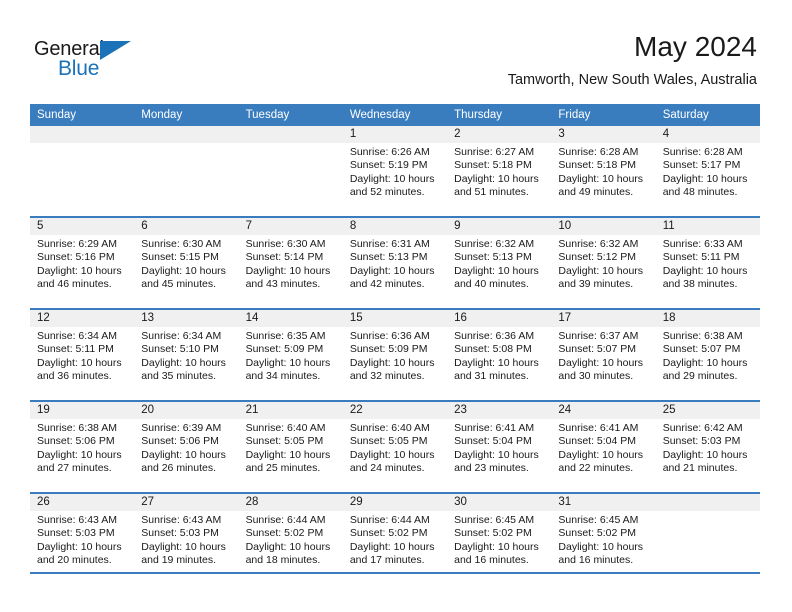 This screenshot has width=792, height=612. Describe the element at coordinates (284, 349) in the screenshot. I see `sunset-text: Sunset: 5:09 PM` at that location.